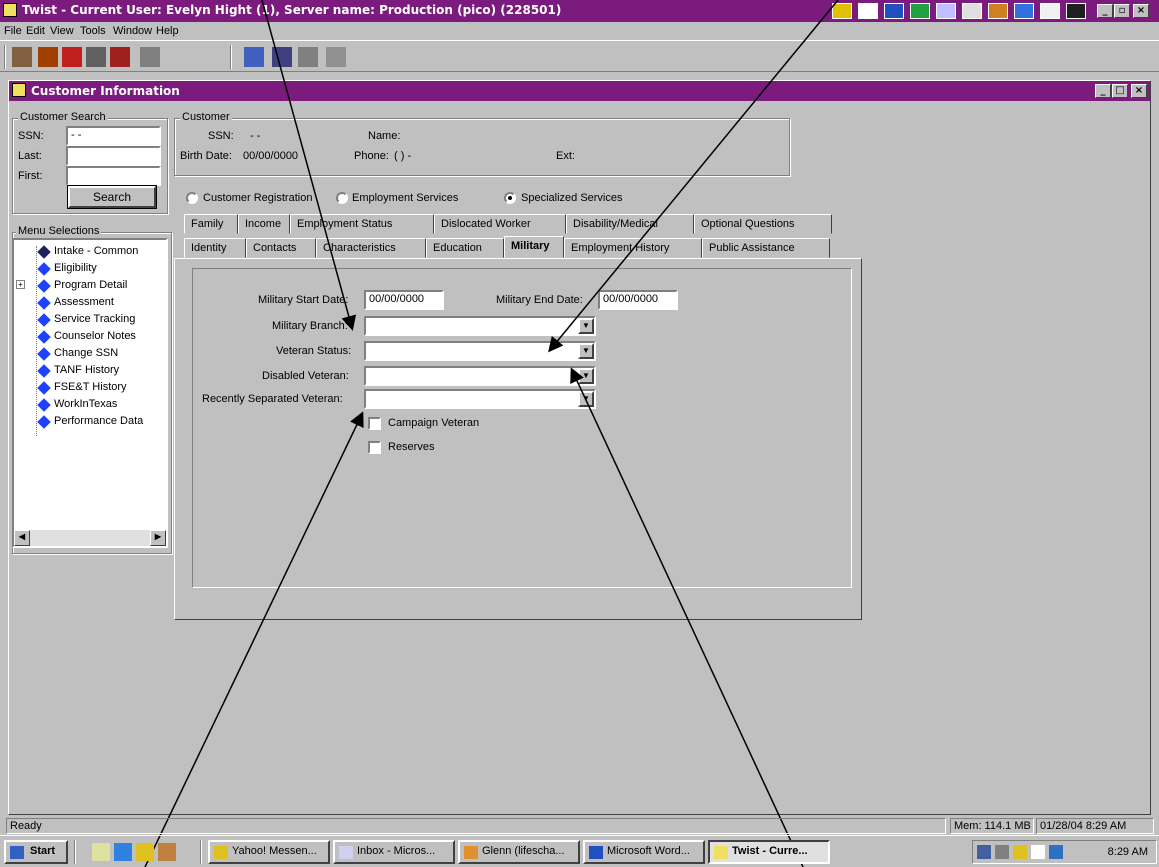  Describe the element at coordinates (346, 852) in the screenshot. I see `inbox-icon` at that location.